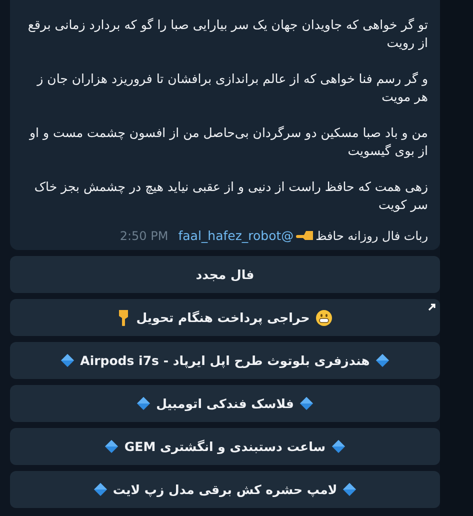 This screenshot has height=516, width=473. What do you see at coordinates (305, 235) in the screenshot?
I see `hand-pointing-left-icon` at bounding box center [305, 235].